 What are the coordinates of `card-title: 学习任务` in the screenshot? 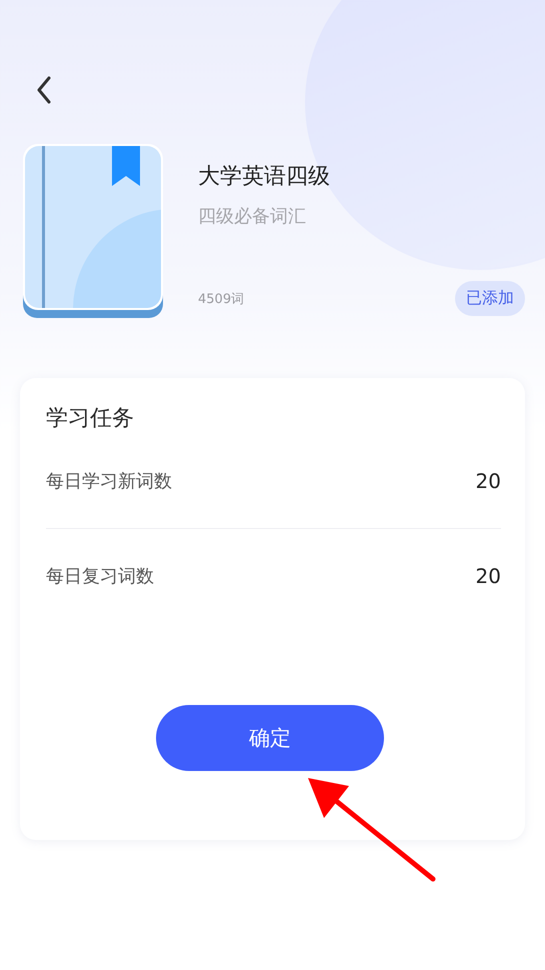 It's located at (90, 419).